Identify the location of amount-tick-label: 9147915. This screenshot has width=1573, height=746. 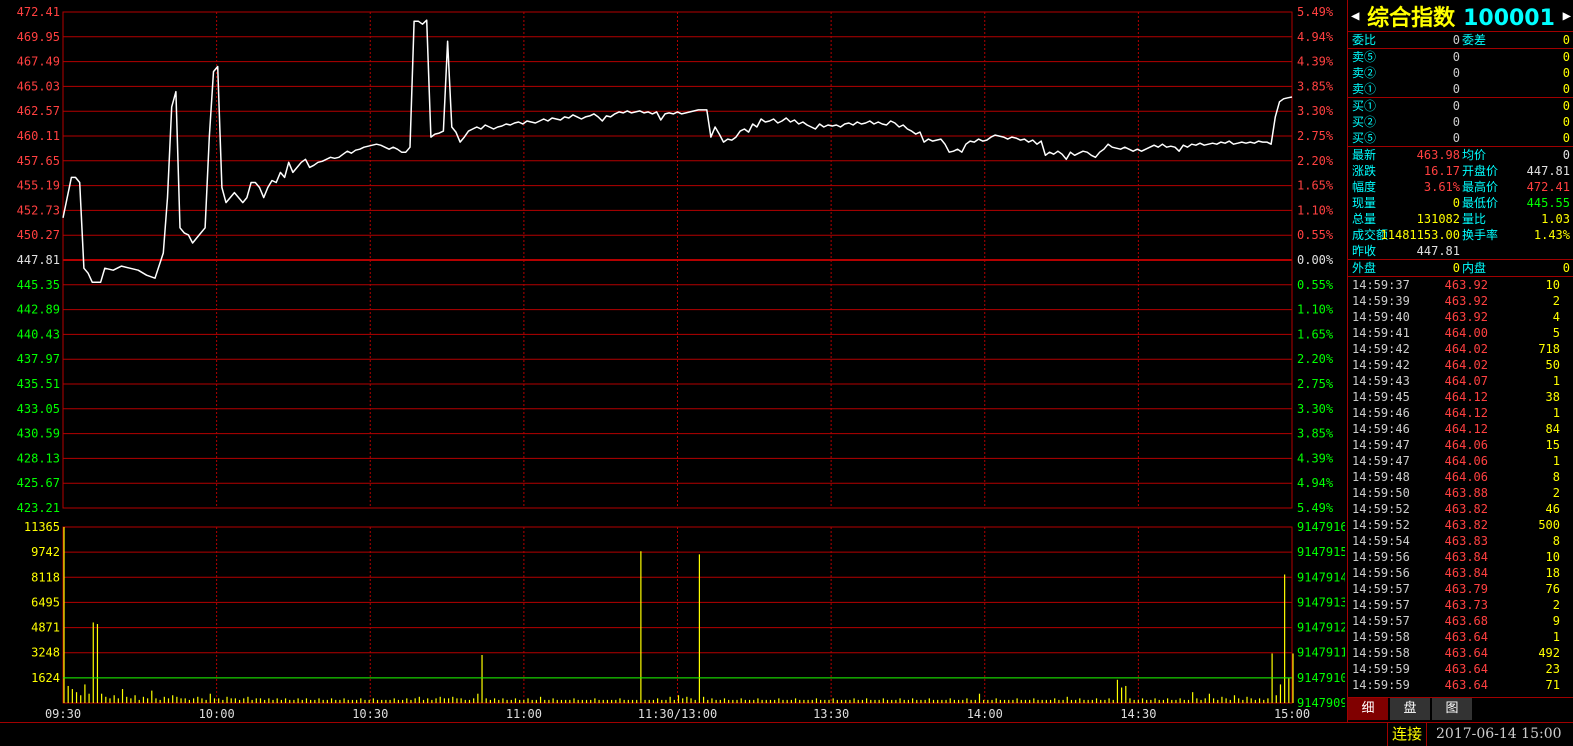
(1321, 552).